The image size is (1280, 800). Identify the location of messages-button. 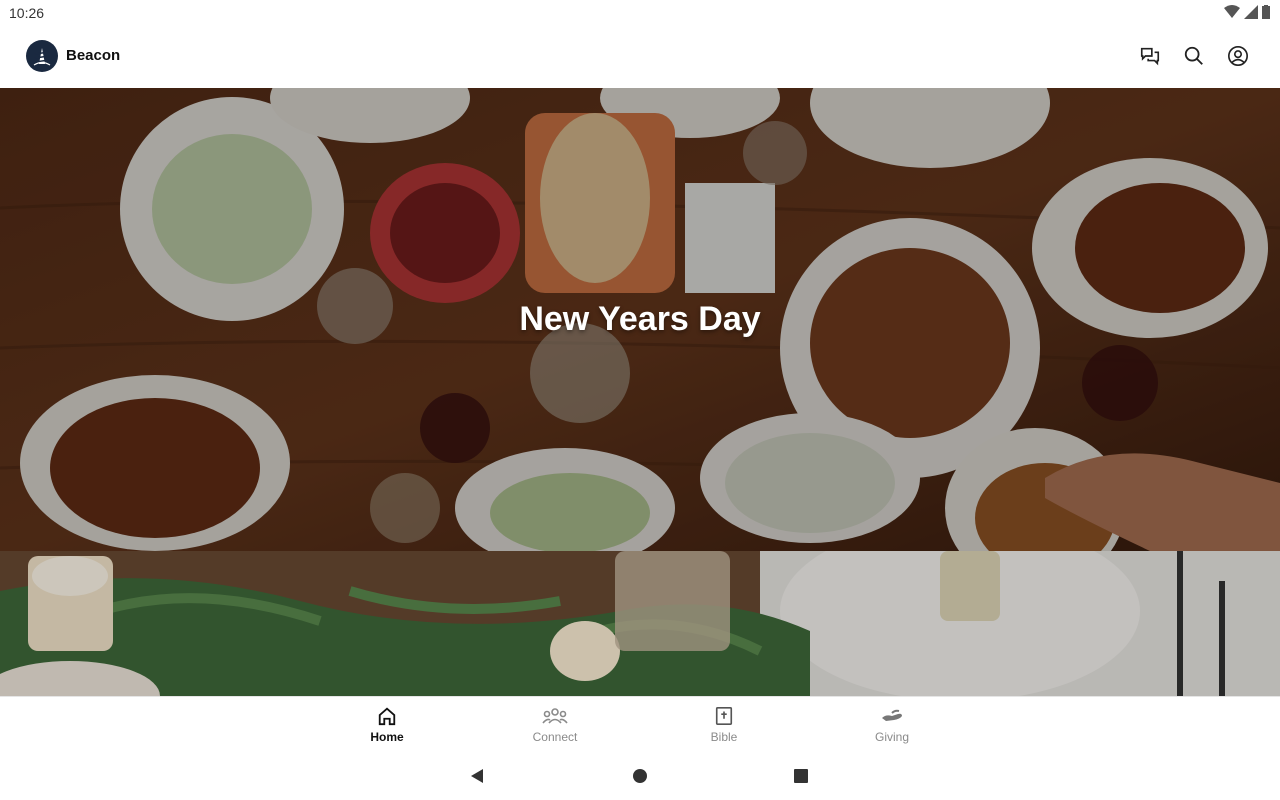
(1150, 56).